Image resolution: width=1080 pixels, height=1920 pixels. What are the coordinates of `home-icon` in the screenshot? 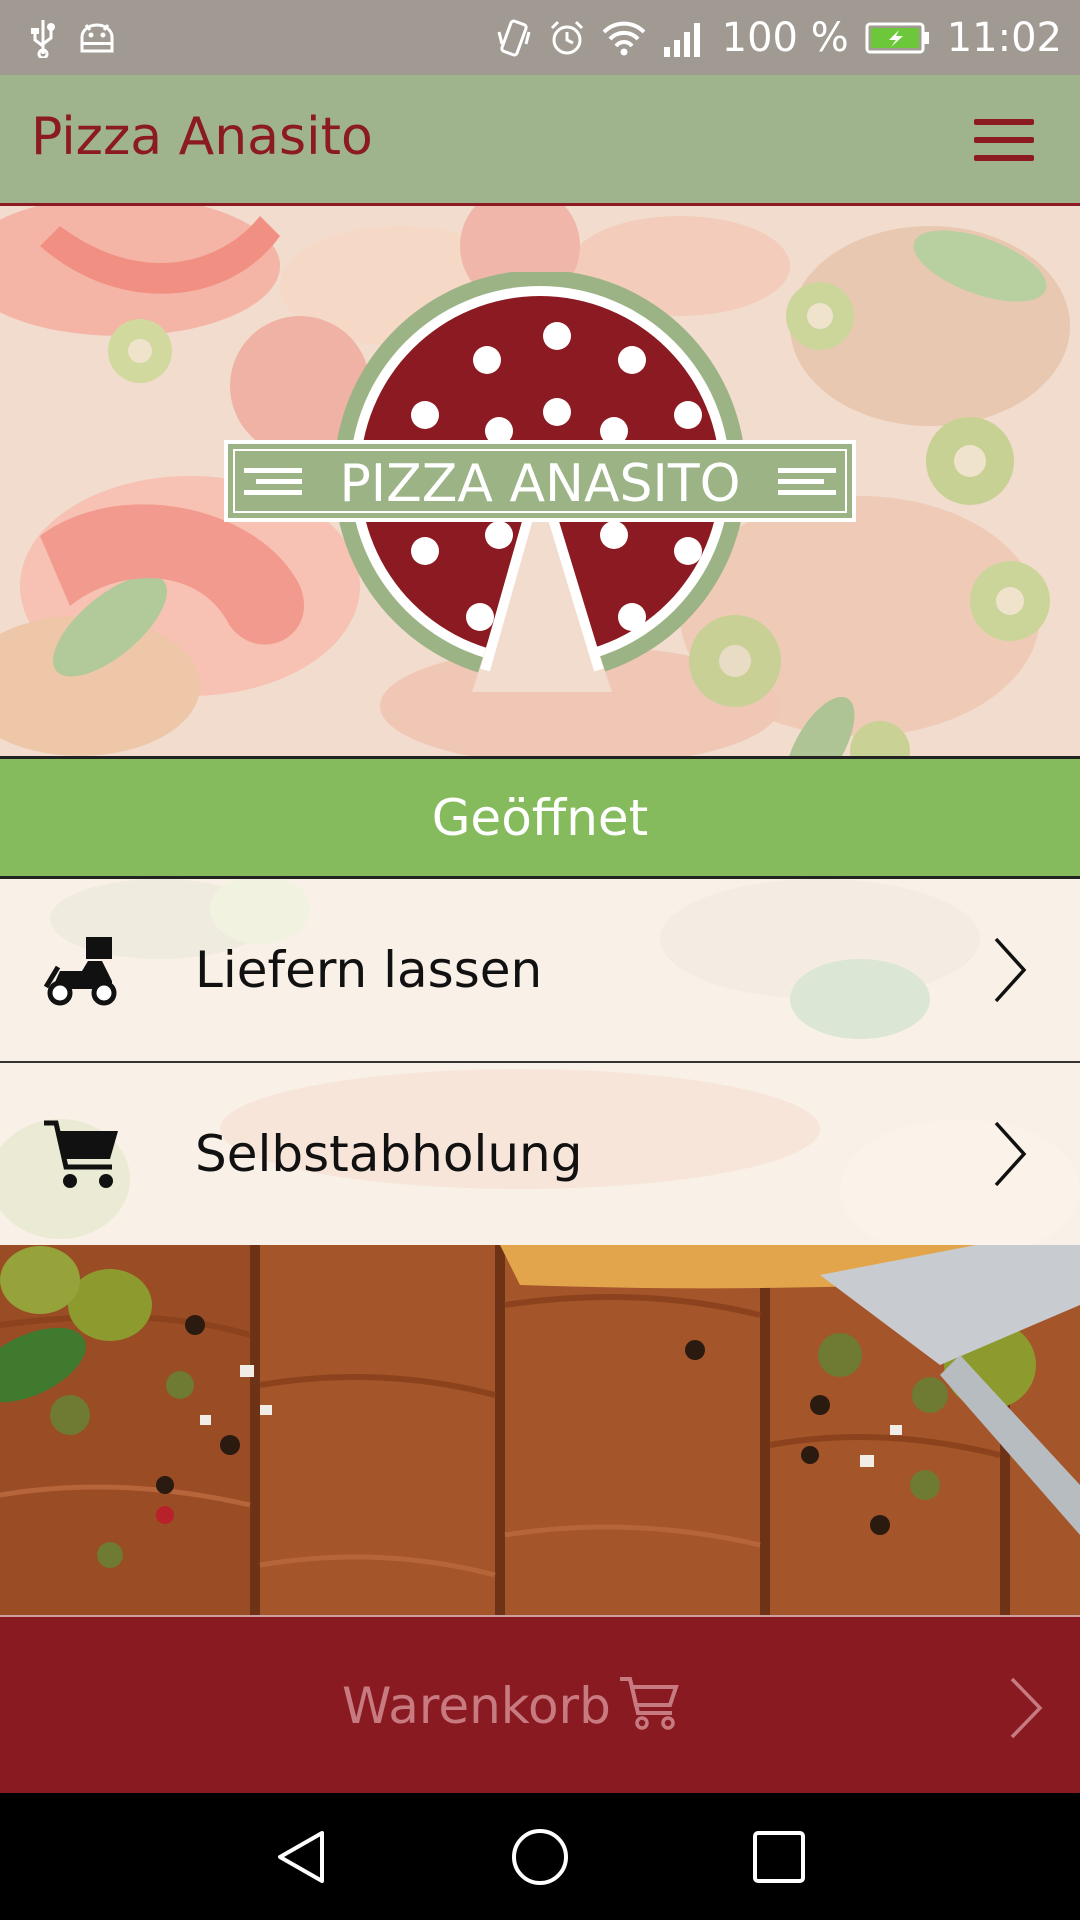 It's located at (540, 1857).